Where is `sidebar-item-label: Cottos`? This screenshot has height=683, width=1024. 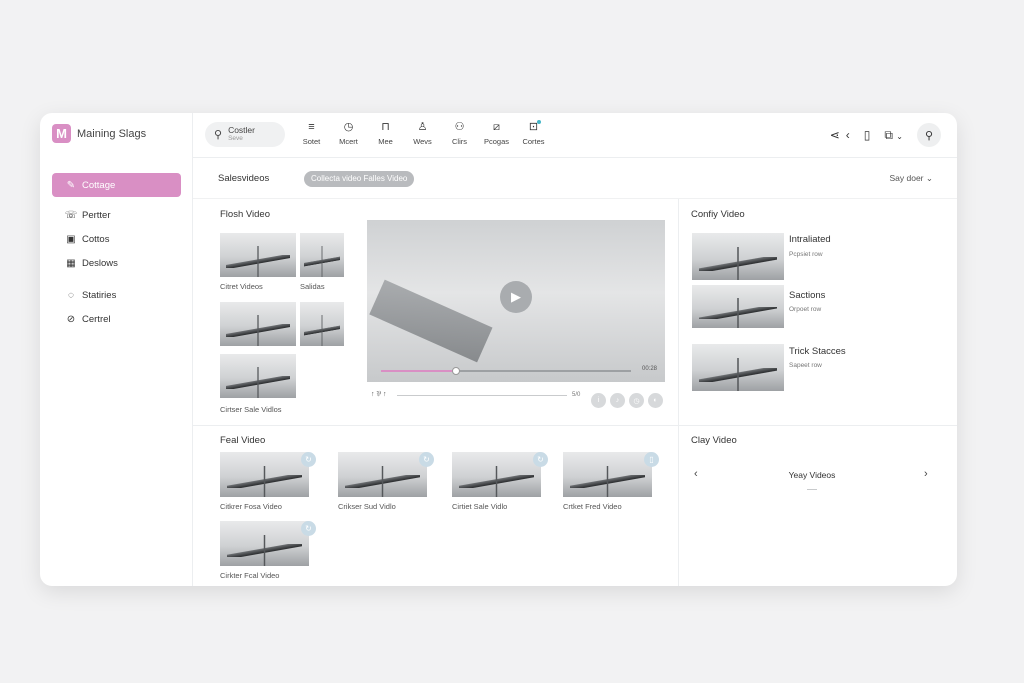
sidebar-item-label: Cottos is located at coordinates (96, 239).